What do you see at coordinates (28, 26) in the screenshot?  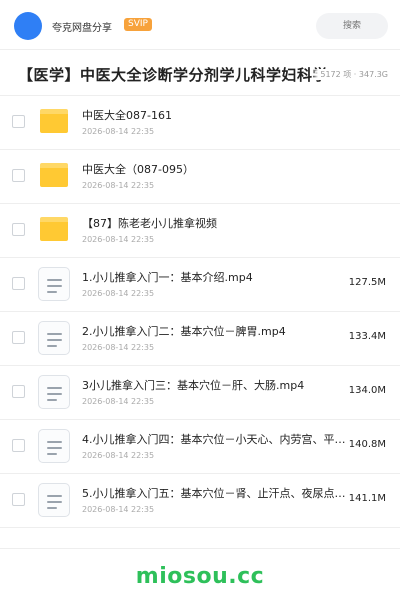 I see `avatar` at bounding box center [28, 26].